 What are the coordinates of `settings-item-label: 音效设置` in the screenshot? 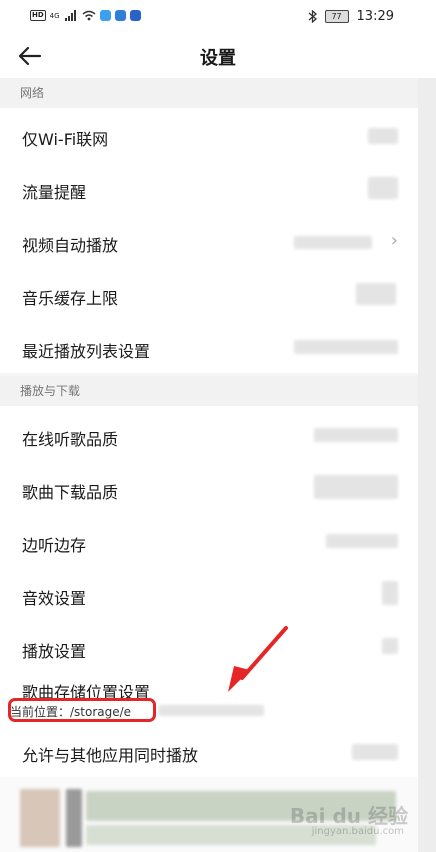 It's located at (54, 598).